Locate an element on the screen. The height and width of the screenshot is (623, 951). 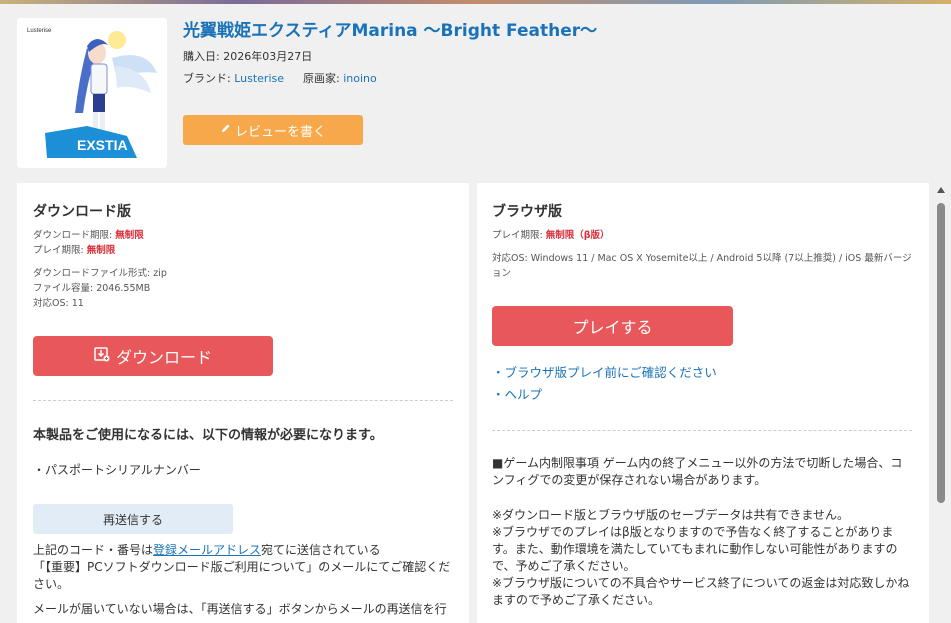
browser-precheck-link: ・ブラウザ版プレイ前にご確認ください is located at coordinates (604, 371).